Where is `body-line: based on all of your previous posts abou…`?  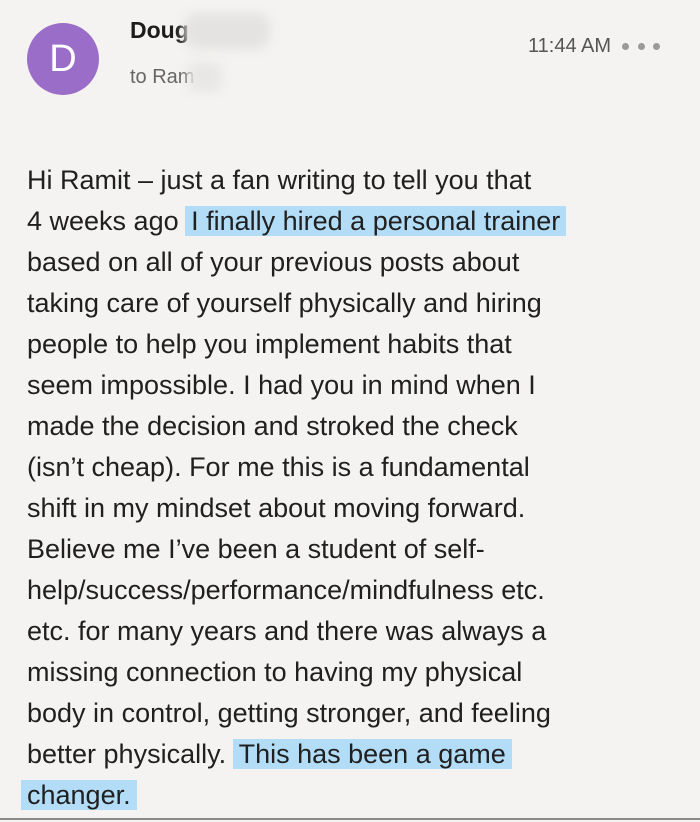
body-line: based on all of your previous posts abou… is located at coordinates (273, 262).